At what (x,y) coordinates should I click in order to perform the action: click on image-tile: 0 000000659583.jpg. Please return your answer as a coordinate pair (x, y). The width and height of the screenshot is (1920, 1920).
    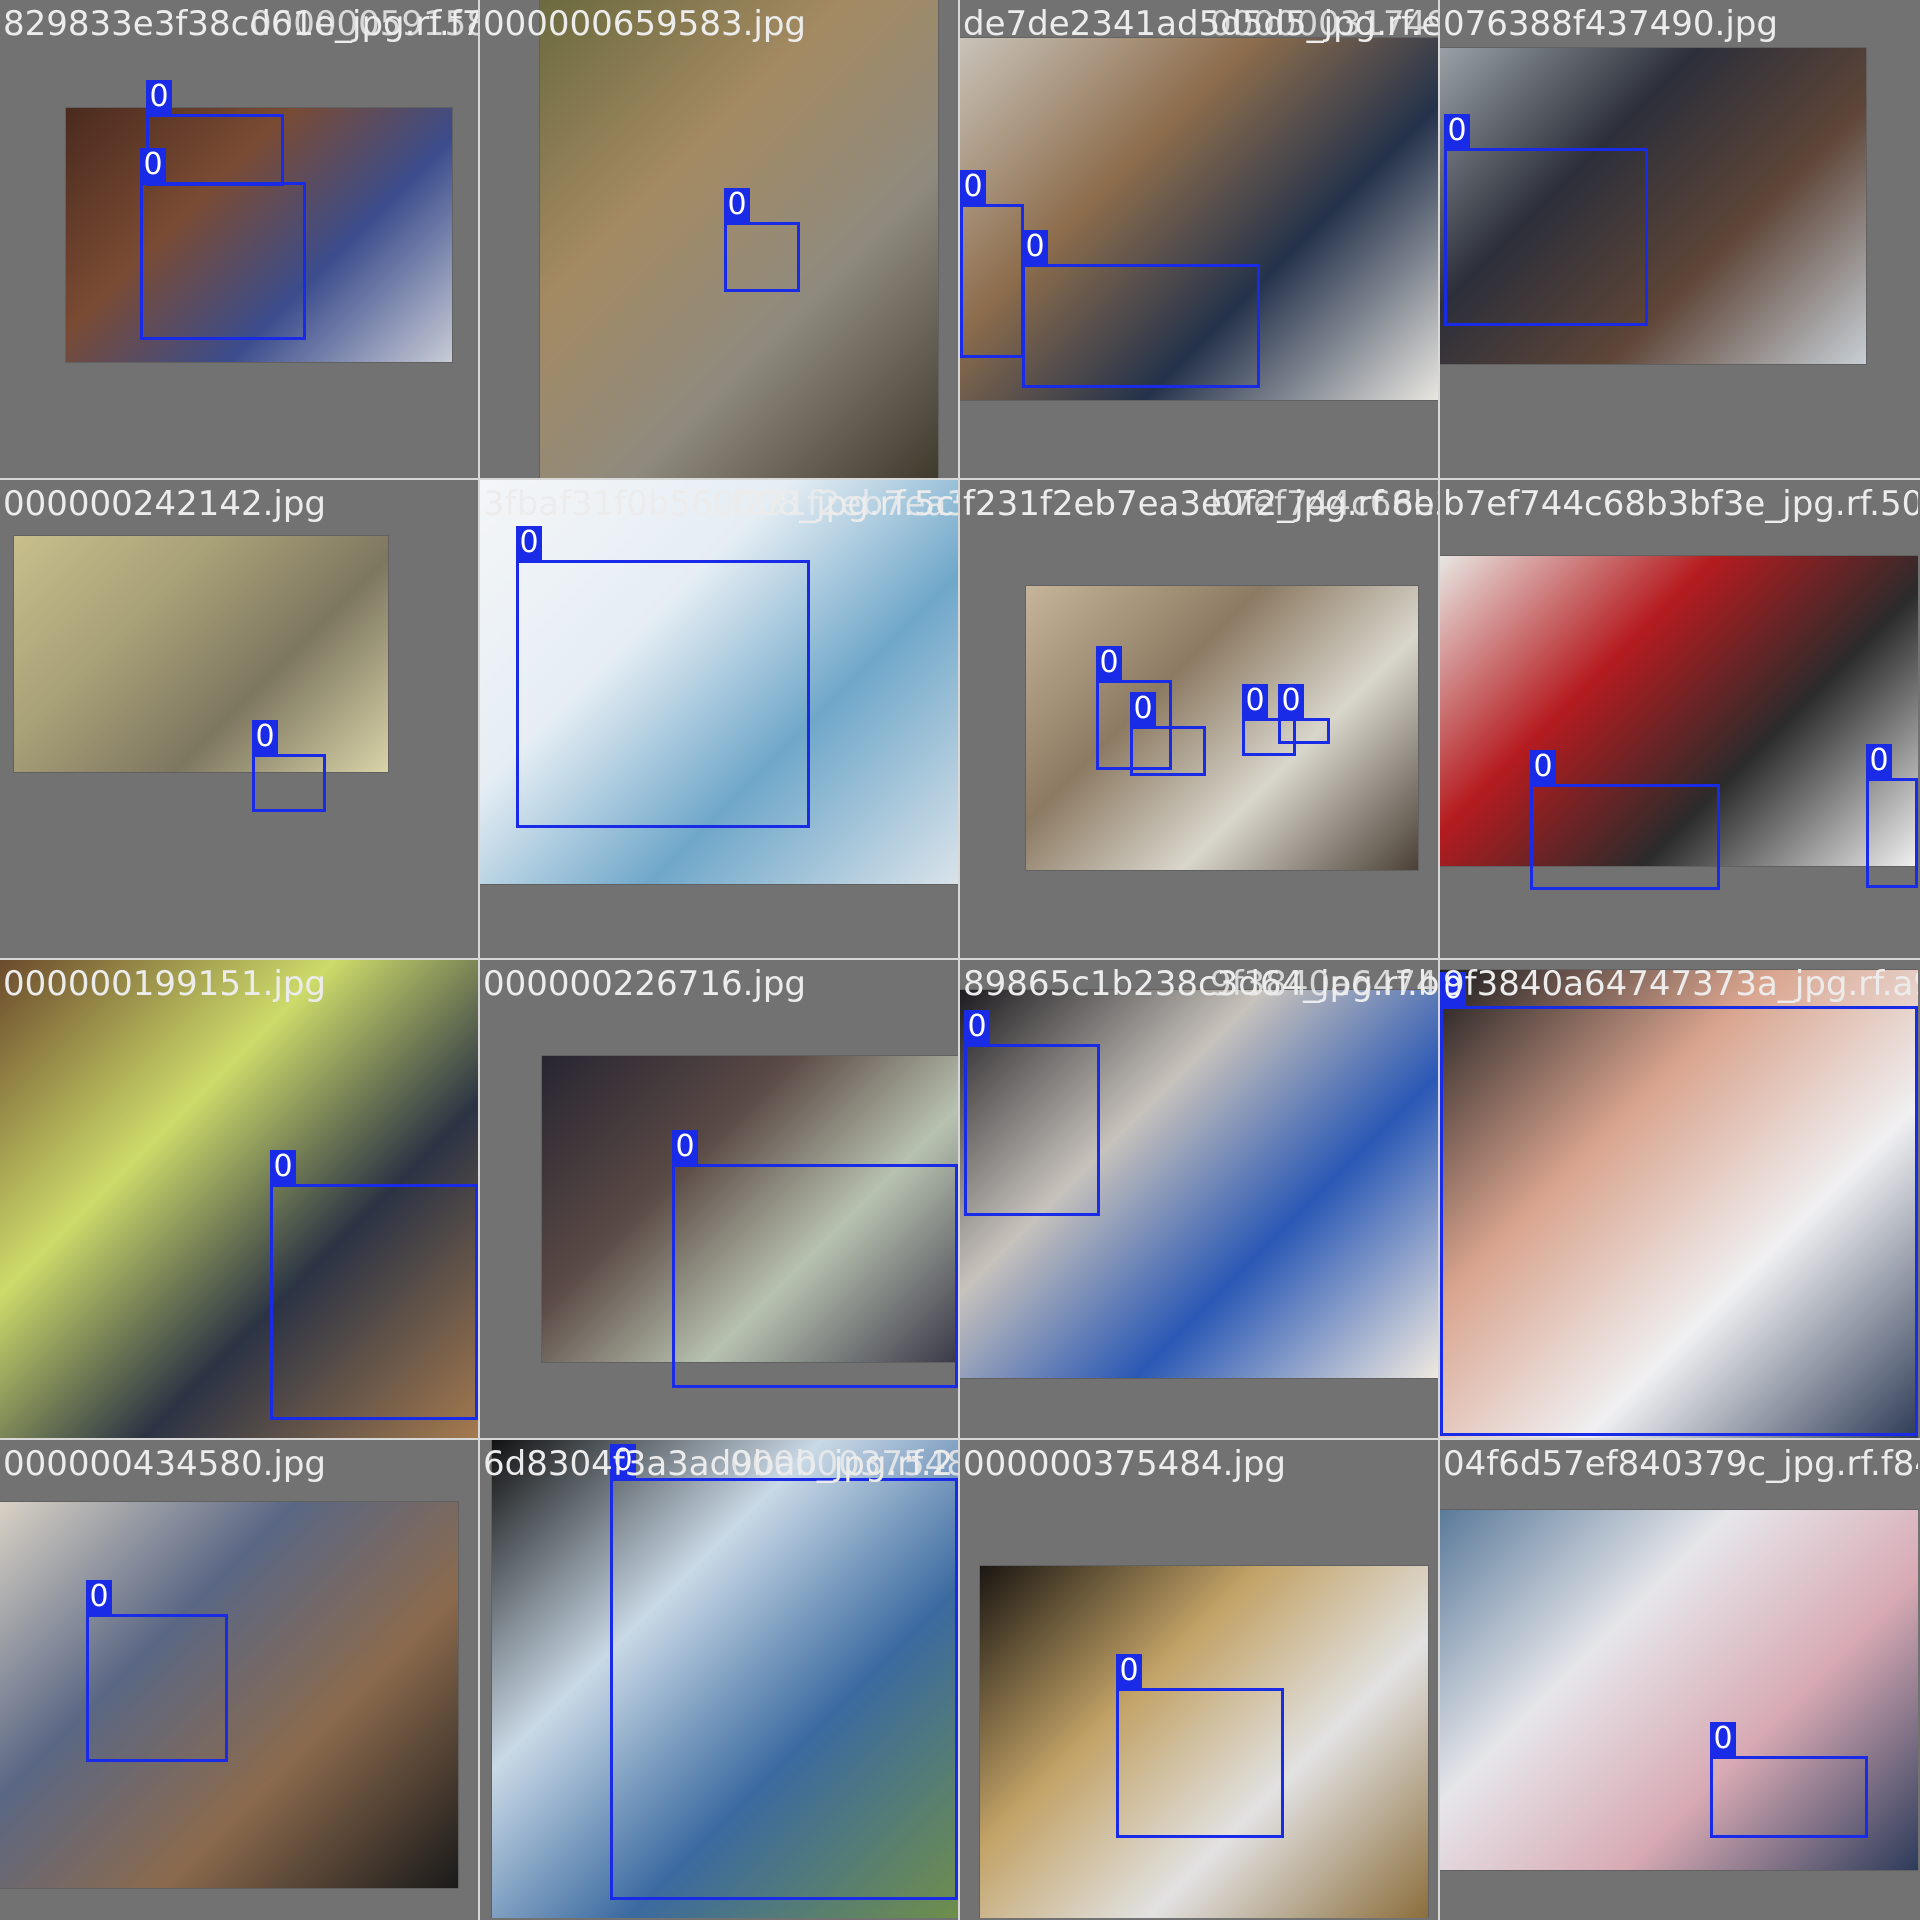
    Looking at the image, I should click on (719, 239).